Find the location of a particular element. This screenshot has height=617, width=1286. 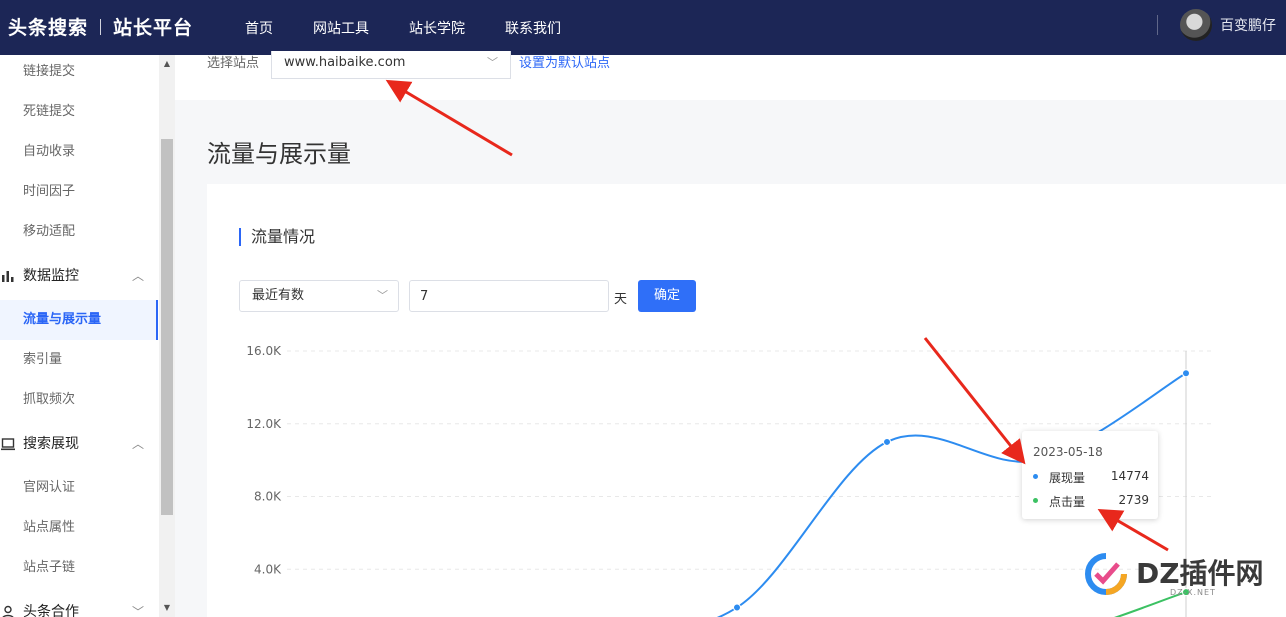

y-tick-label: 16.0K is located at coordinates (264, 351).